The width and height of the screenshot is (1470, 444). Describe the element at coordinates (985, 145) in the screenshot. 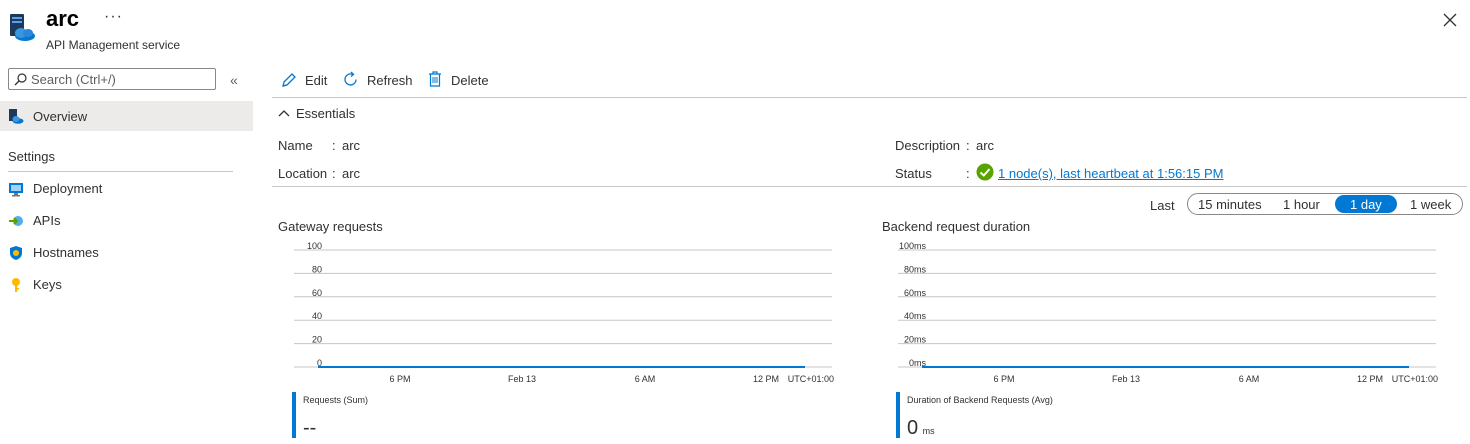

I see `description-value: arc` at that location.